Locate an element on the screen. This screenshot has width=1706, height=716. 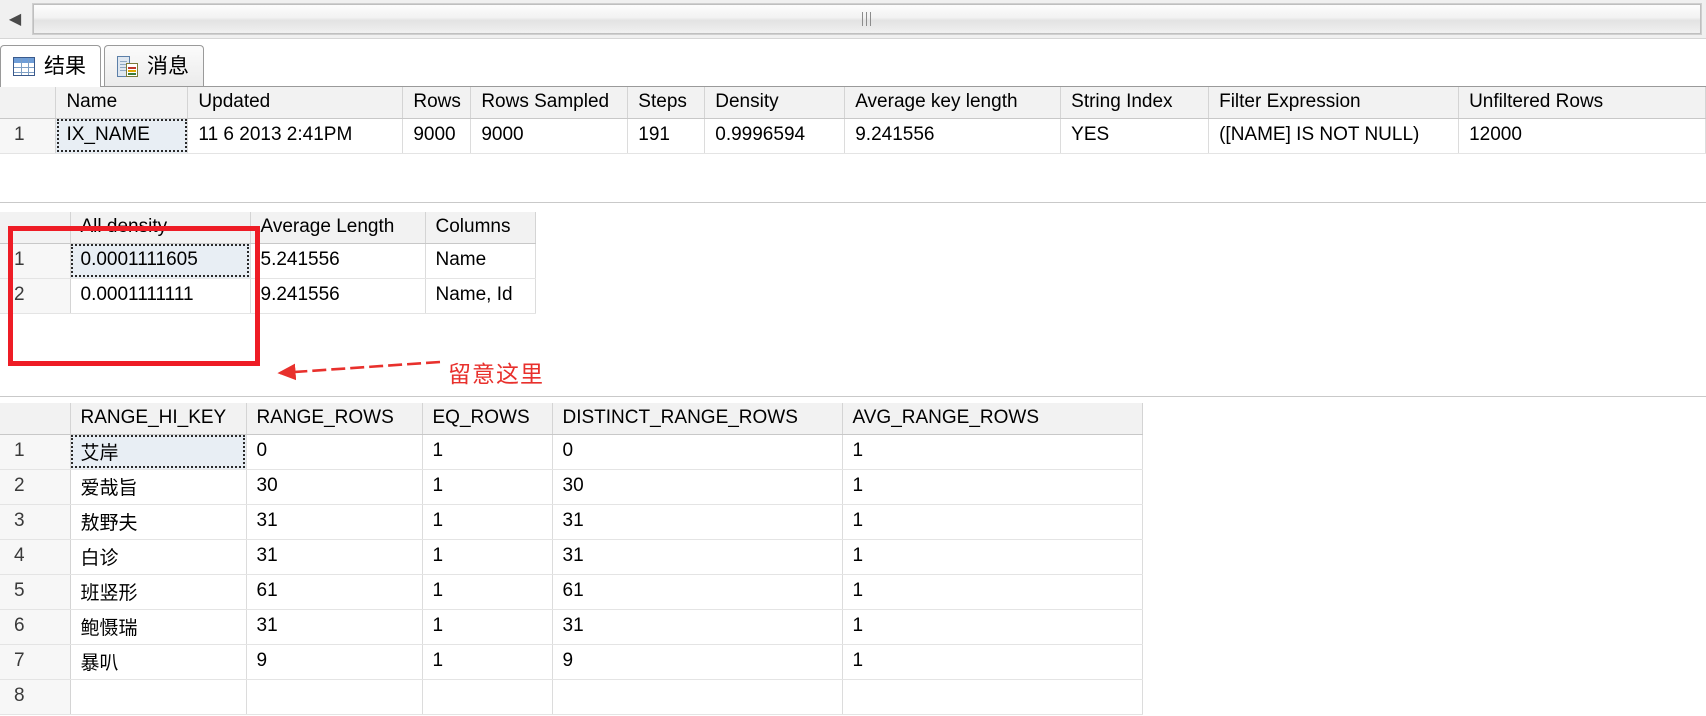
row-number: 3 is located at coordinates (35, 522).